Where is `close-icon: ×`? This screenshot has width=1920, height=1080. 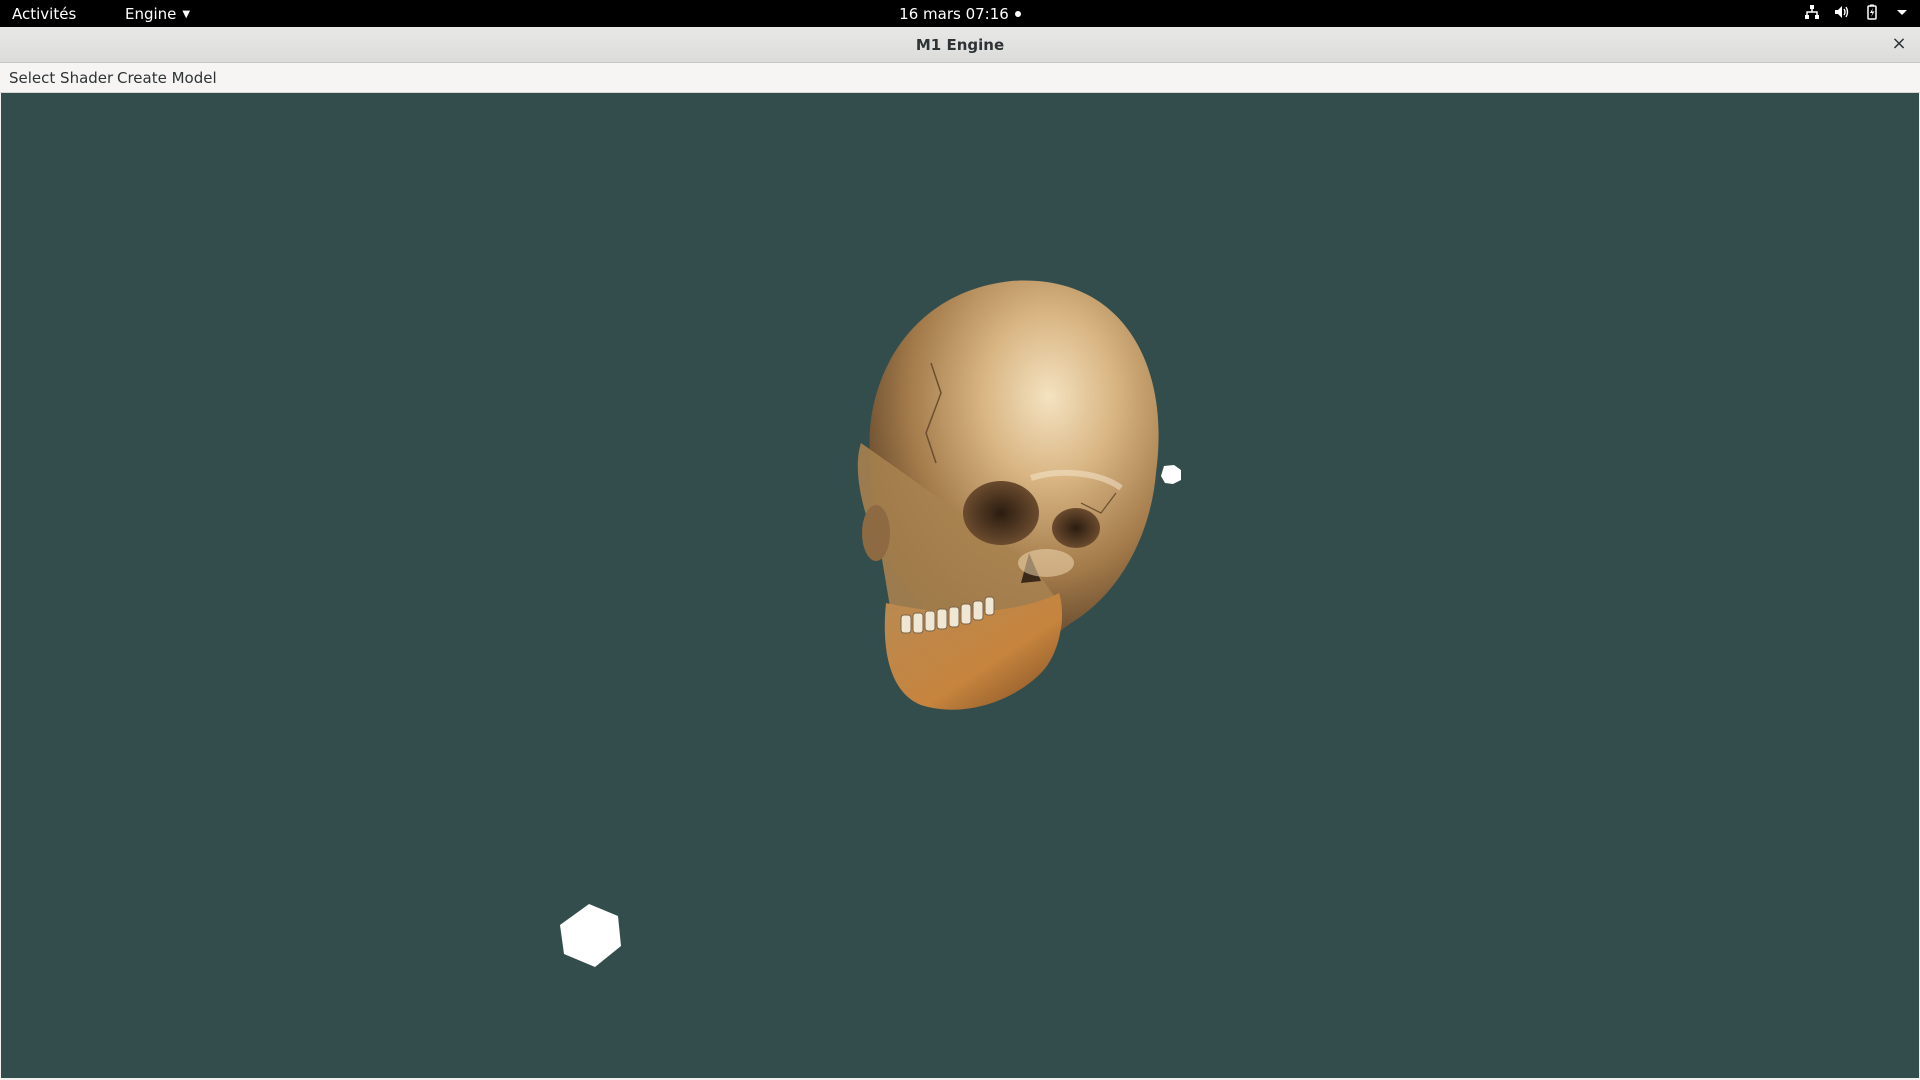
close-icon: × is located at coordinates (1899, 43).